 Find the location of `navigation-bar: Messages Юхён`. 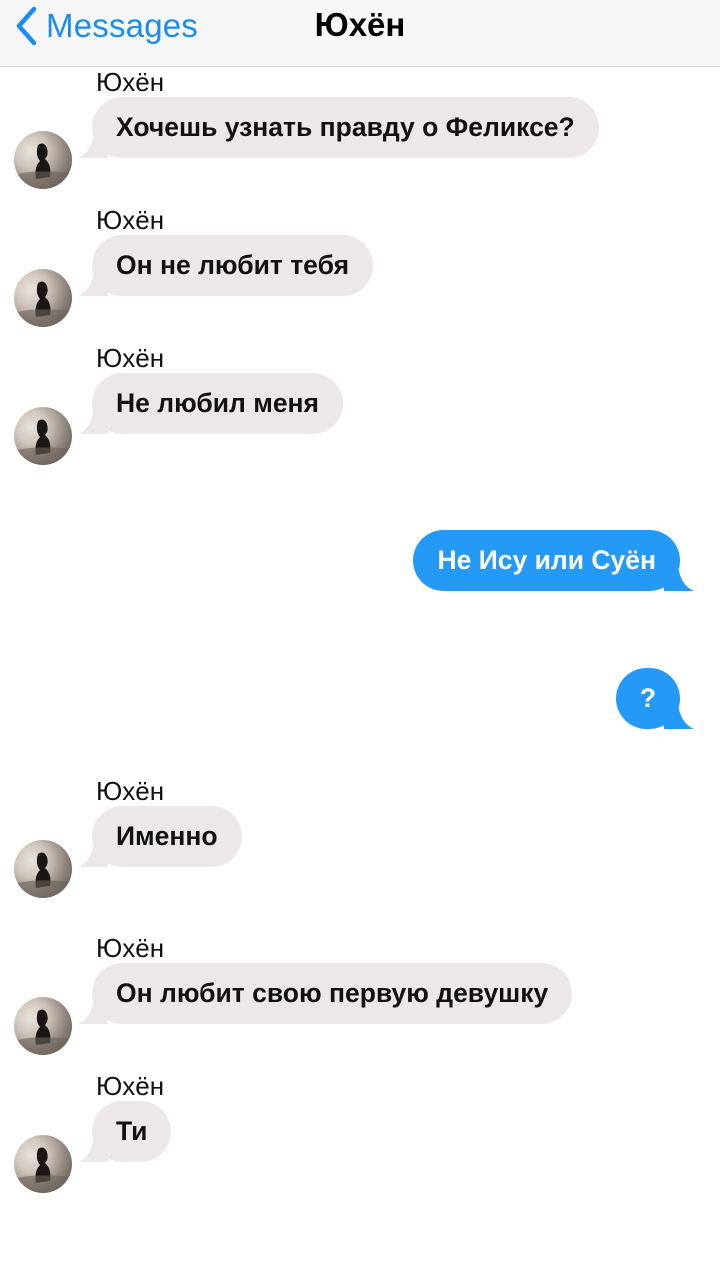

navigation-bar: Messages Юхён is located at coordinates (360, 33).